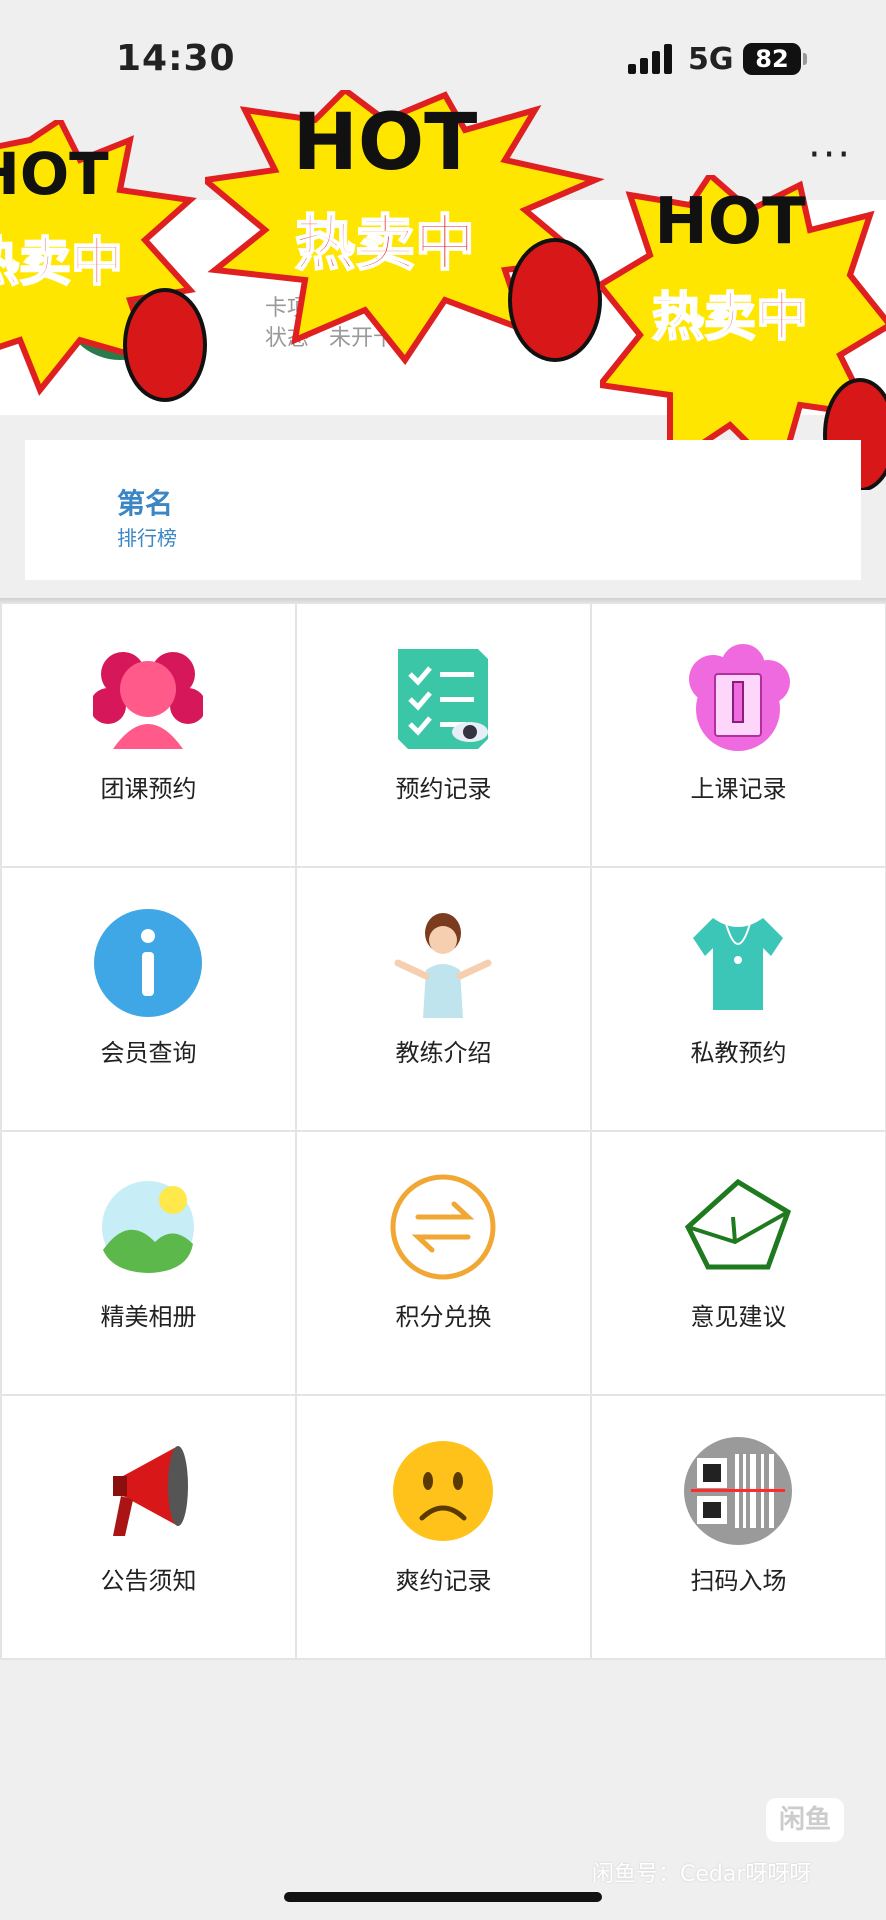  Describe the element at coordinates (443, 1581) in the screenshot. I see `grid-label: 爽约记录` at that location.